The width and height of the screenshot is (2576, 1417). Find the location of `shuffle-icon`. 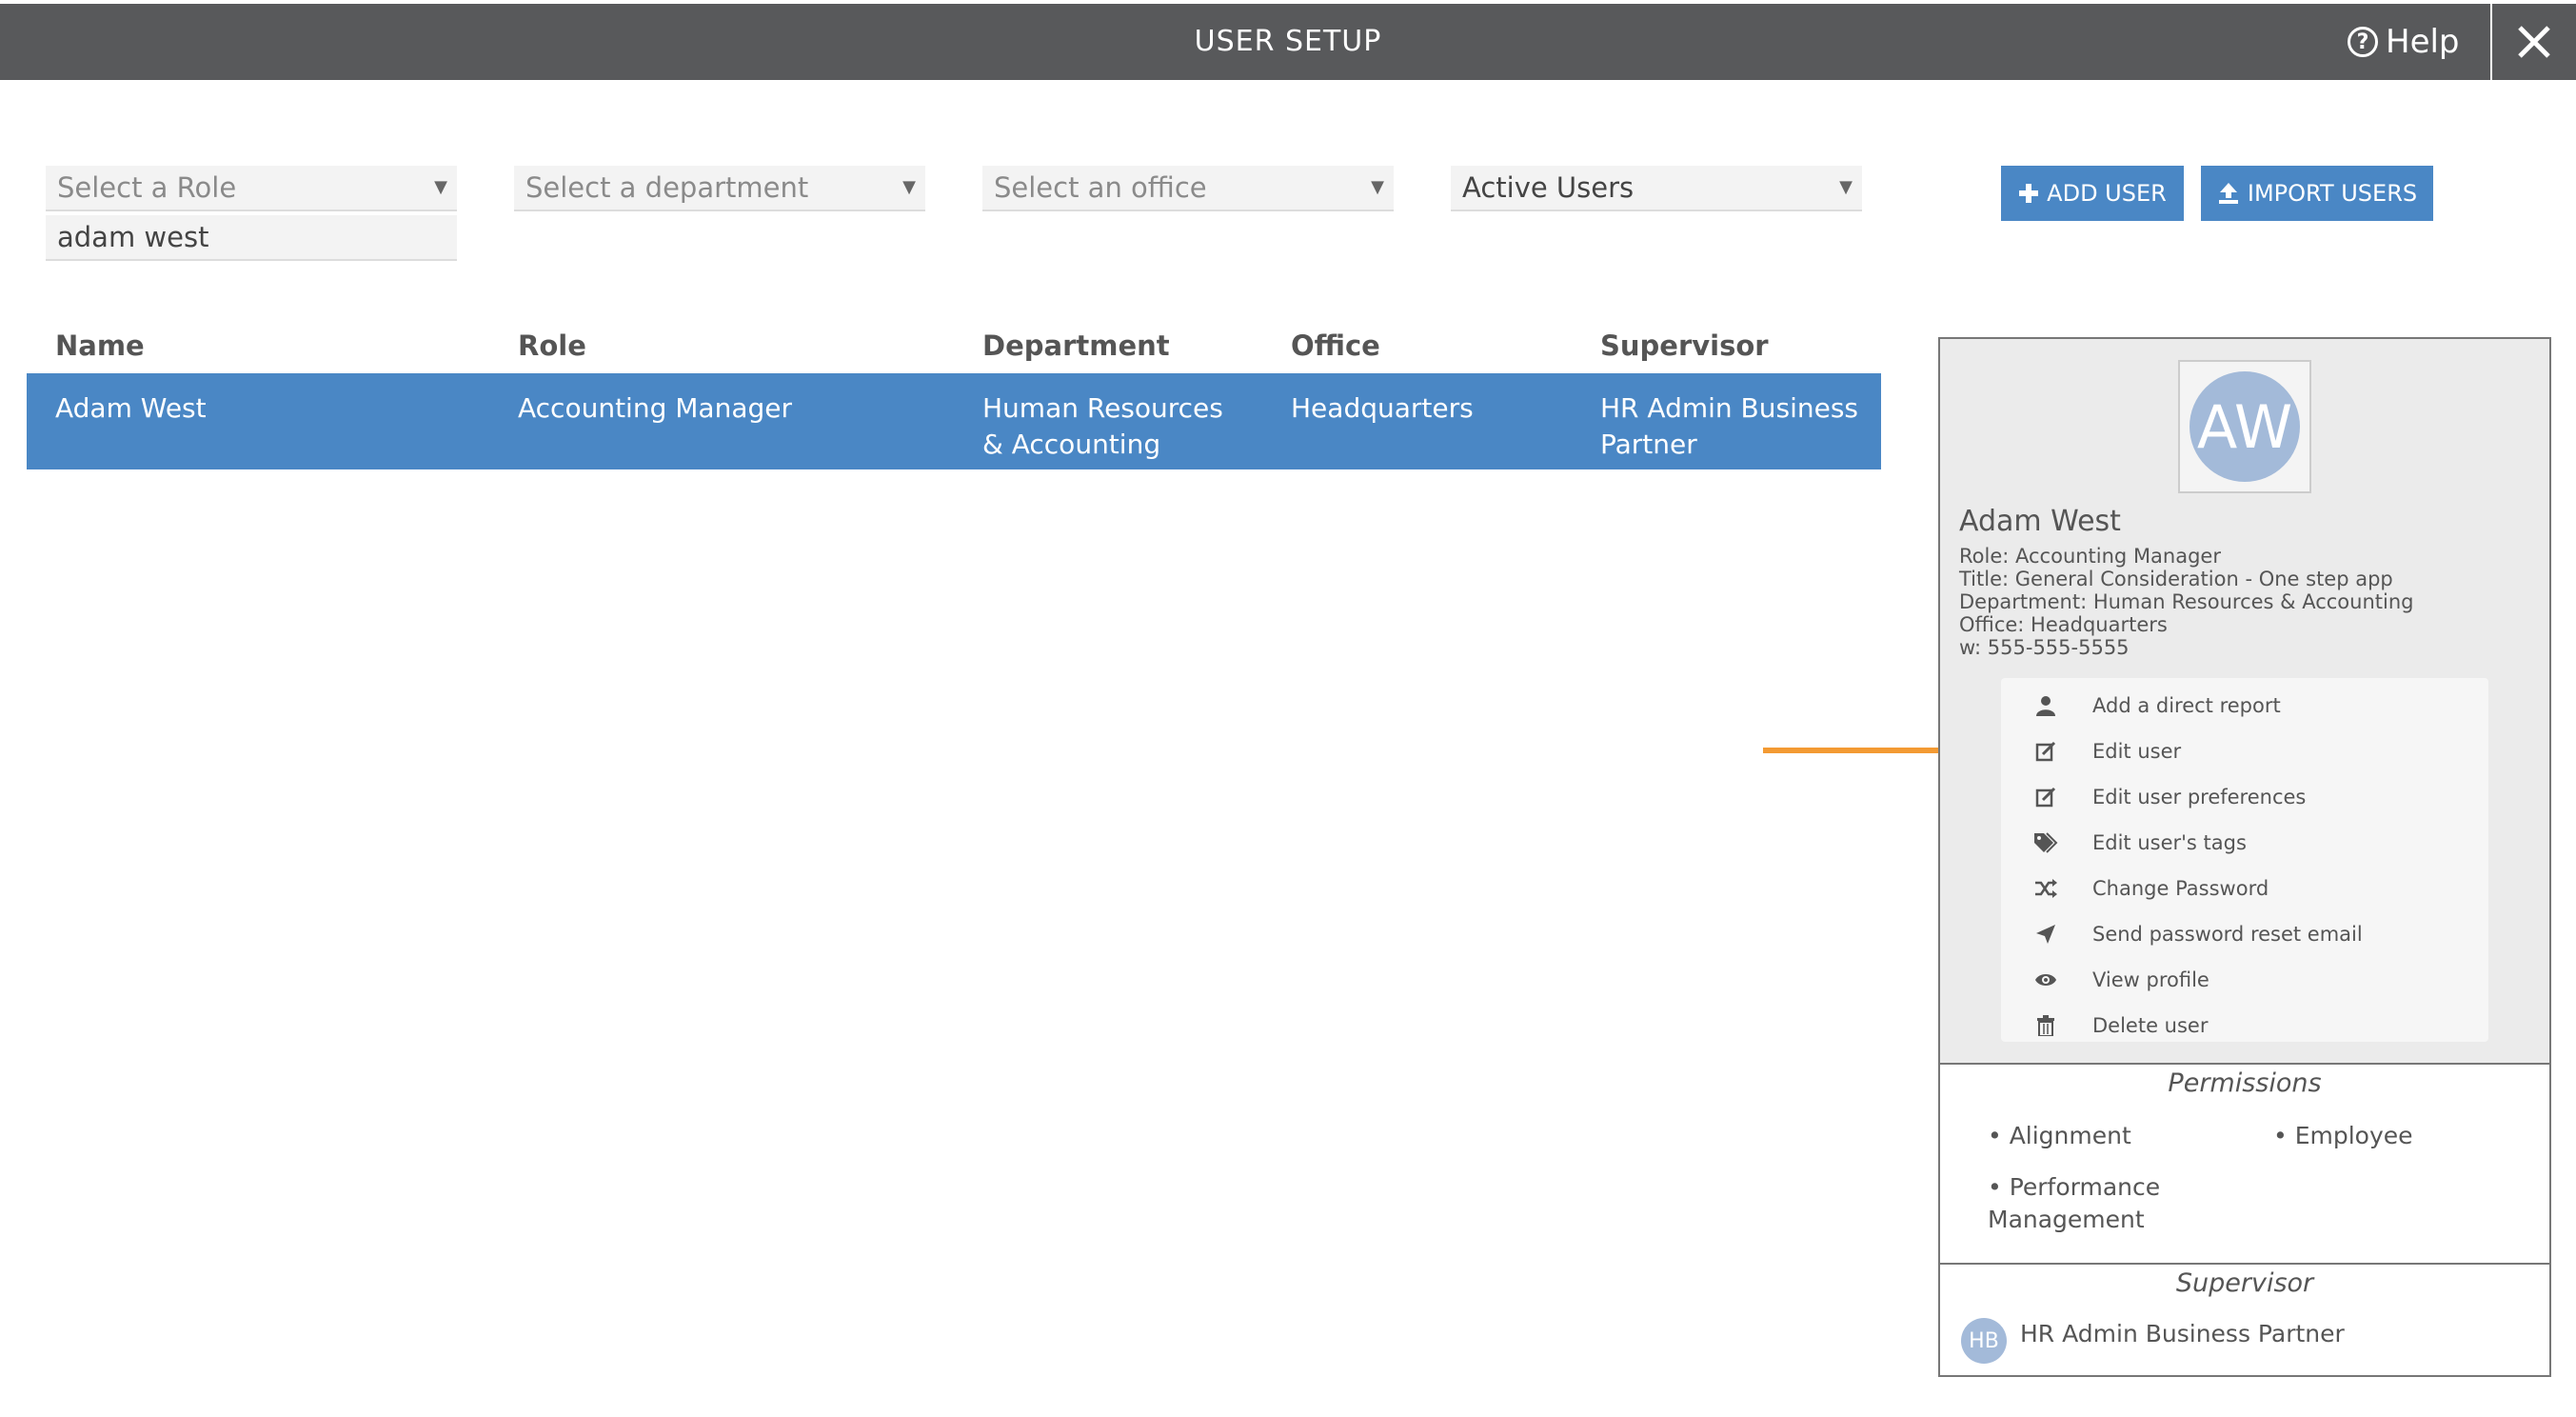

shuffle-icon is located at coordinates (2046, 888).